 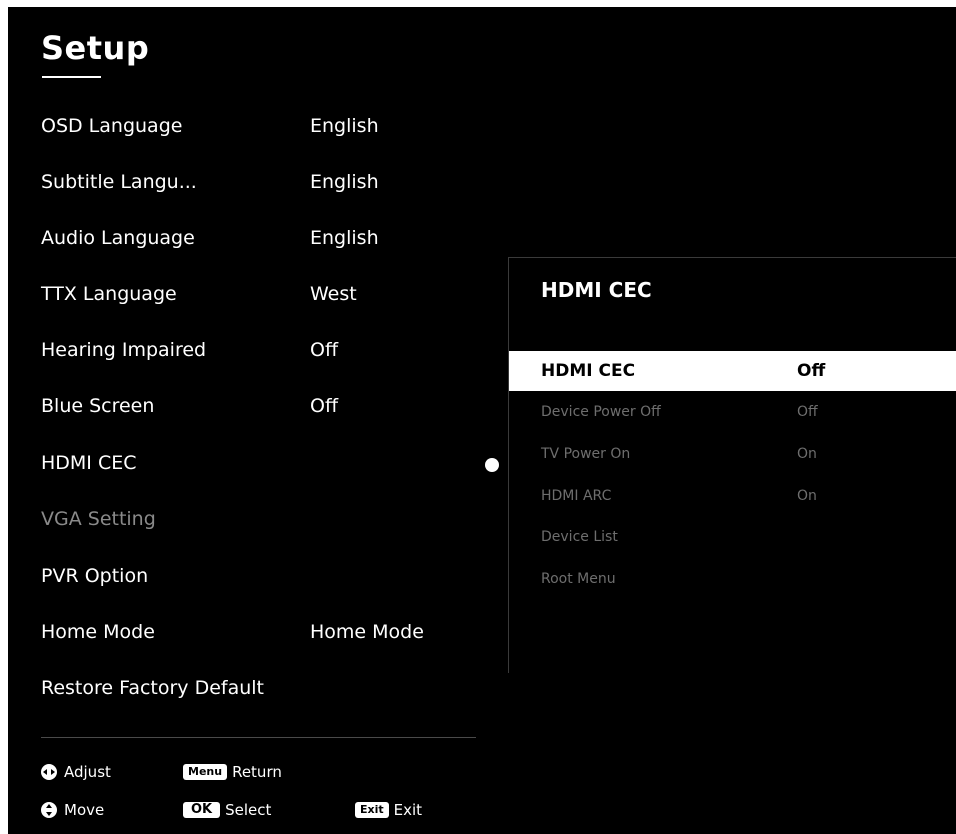 I want to click on hint-adjust: Adjust, so click(x=76, y=772).